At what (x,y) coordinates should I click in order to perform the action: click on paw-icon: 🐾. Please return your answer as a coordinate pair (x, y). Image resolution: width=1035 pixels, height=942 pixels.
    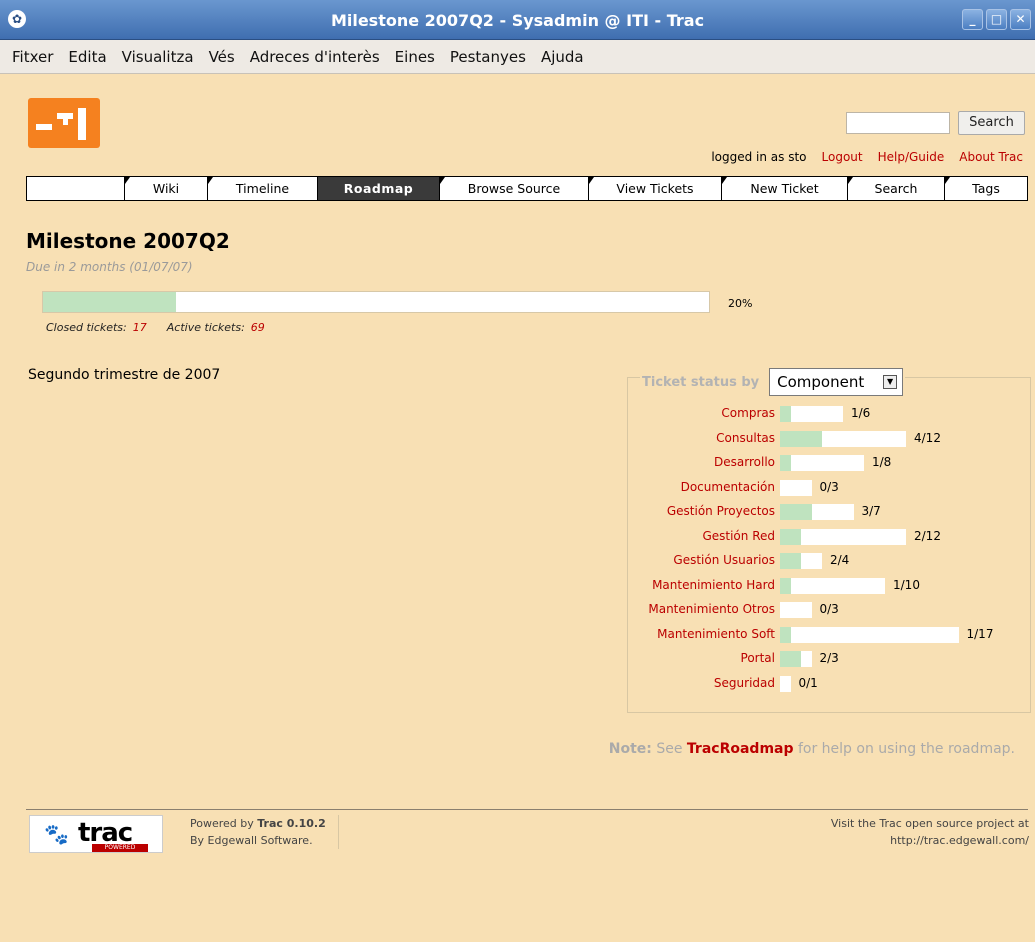
    Looking at the image, I should click on (56, 834).